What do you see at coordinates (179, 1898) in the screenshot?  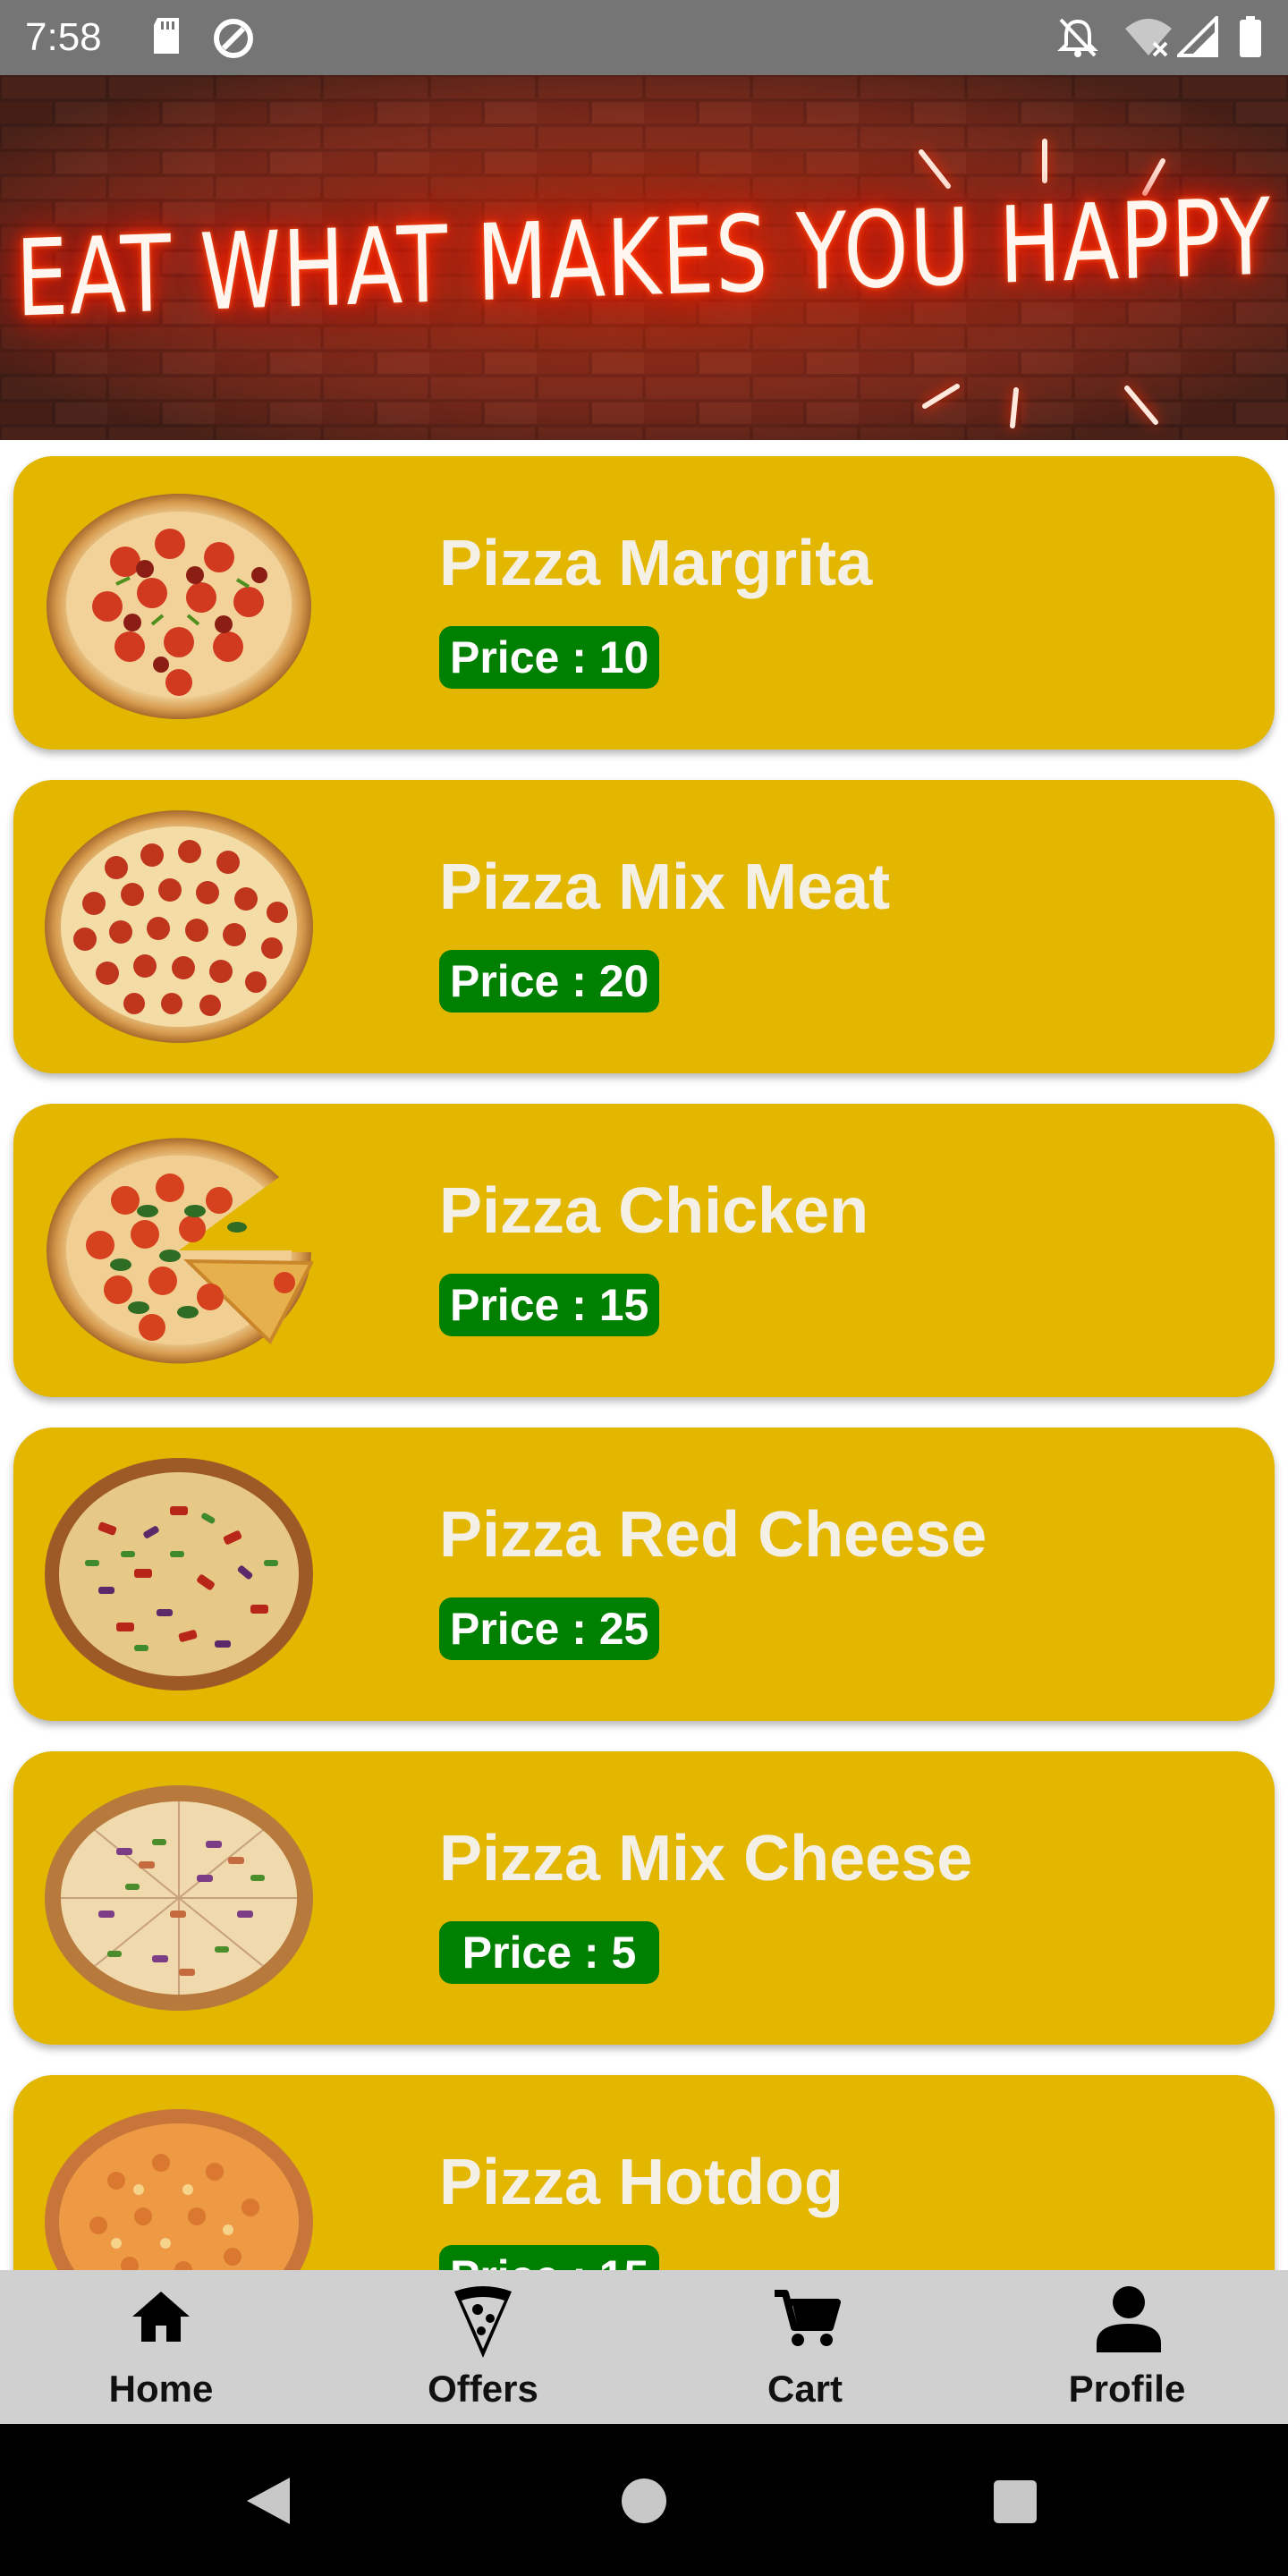 I see `pizza-mix-cheese-image` at bounding box center [179, 1898].